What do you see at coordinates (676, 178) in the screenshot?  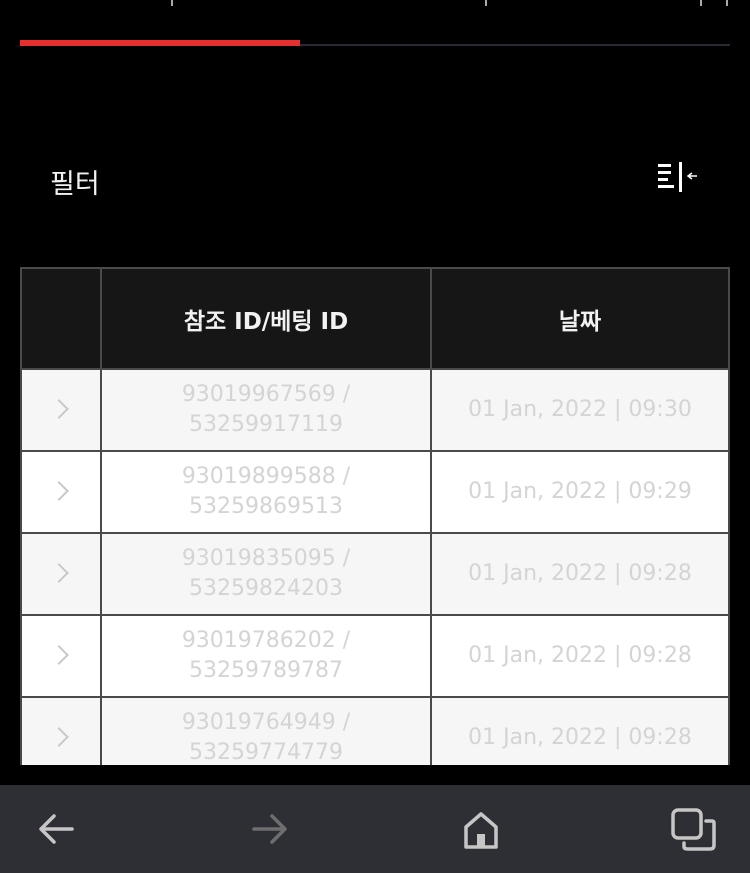 I see `filter-panel-icon` at bounding box center [676, 178].